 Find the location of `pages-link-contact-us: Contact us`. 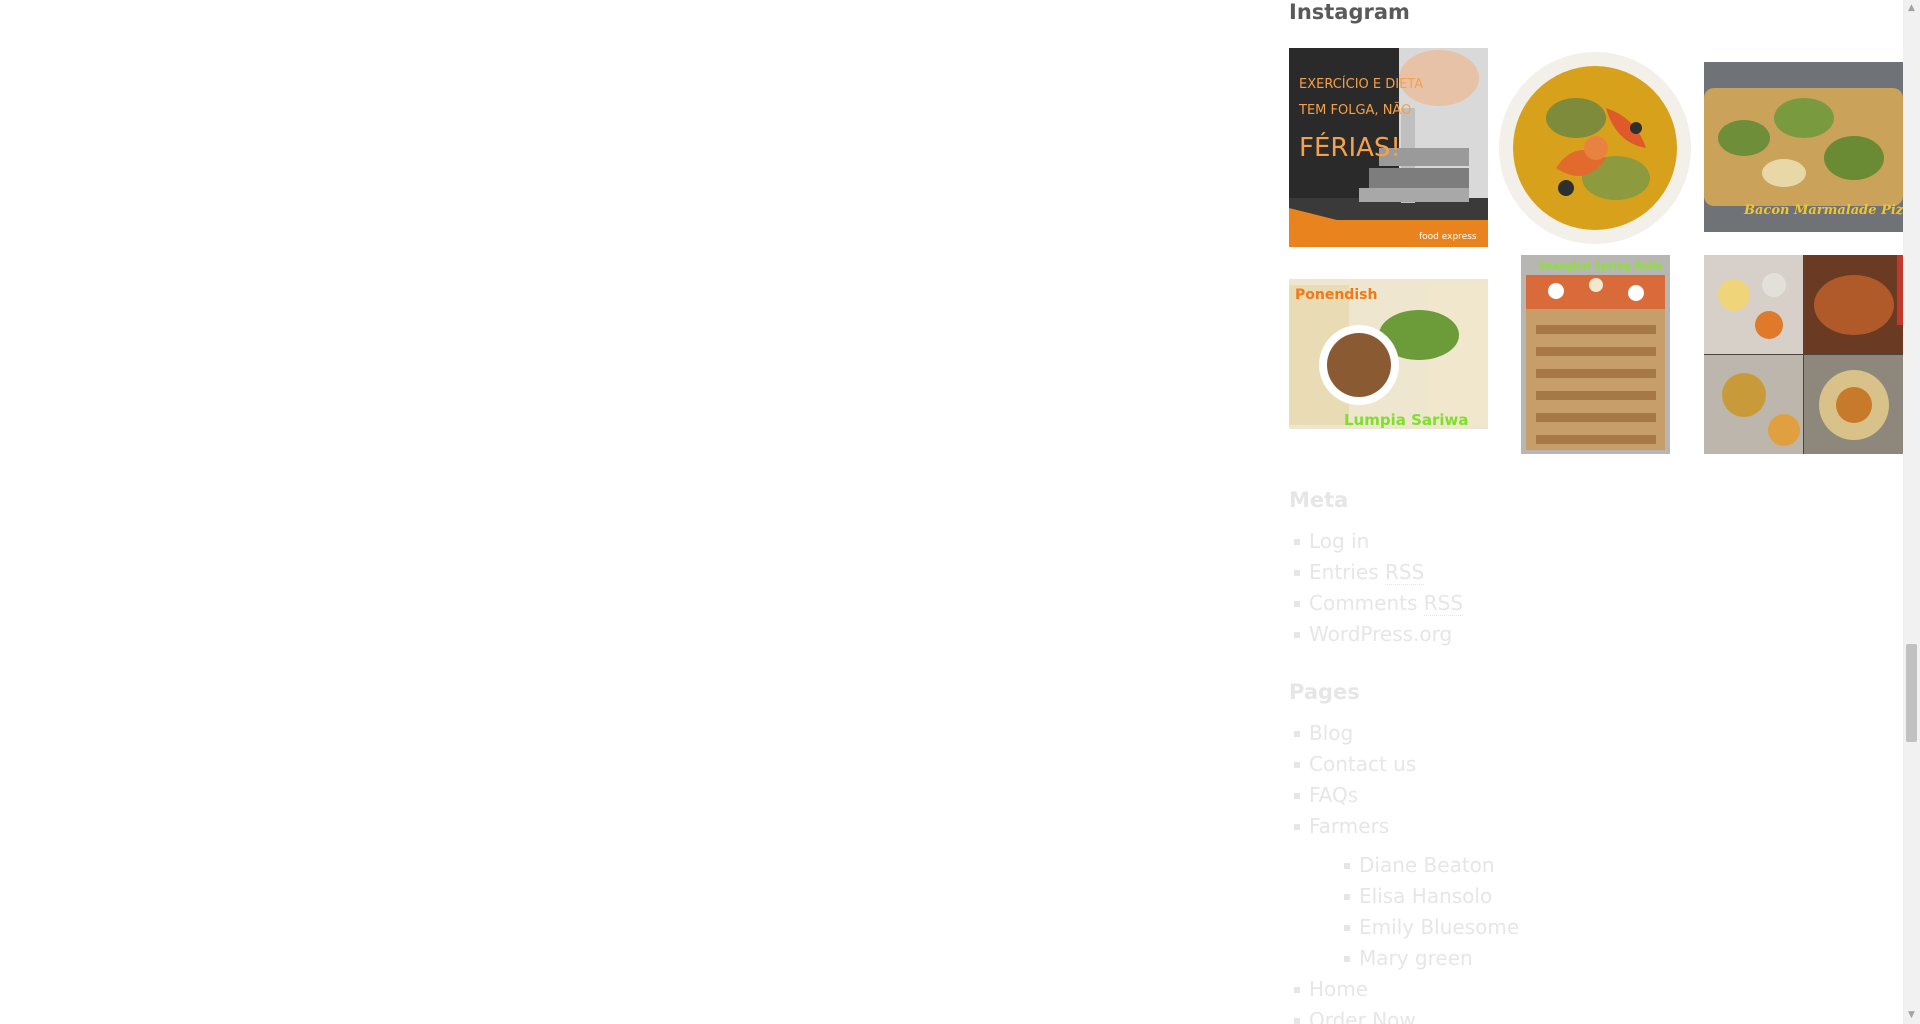

pages-link-contact-us: Contact us is located at coordinates (1362, 764).